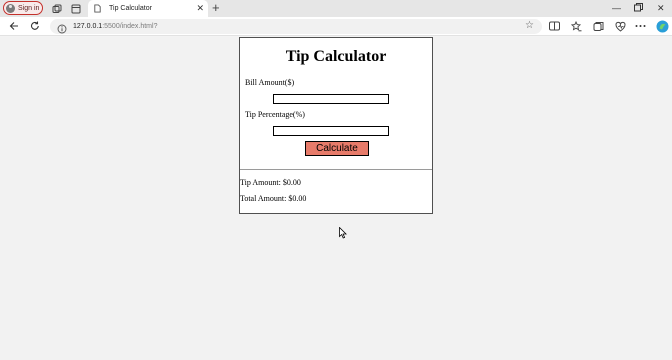 The height and width of the screenshot is (360, 672). I want to click on address-bar: 127.0.0.1:5500/index.html? ☆, so click(296, 26).